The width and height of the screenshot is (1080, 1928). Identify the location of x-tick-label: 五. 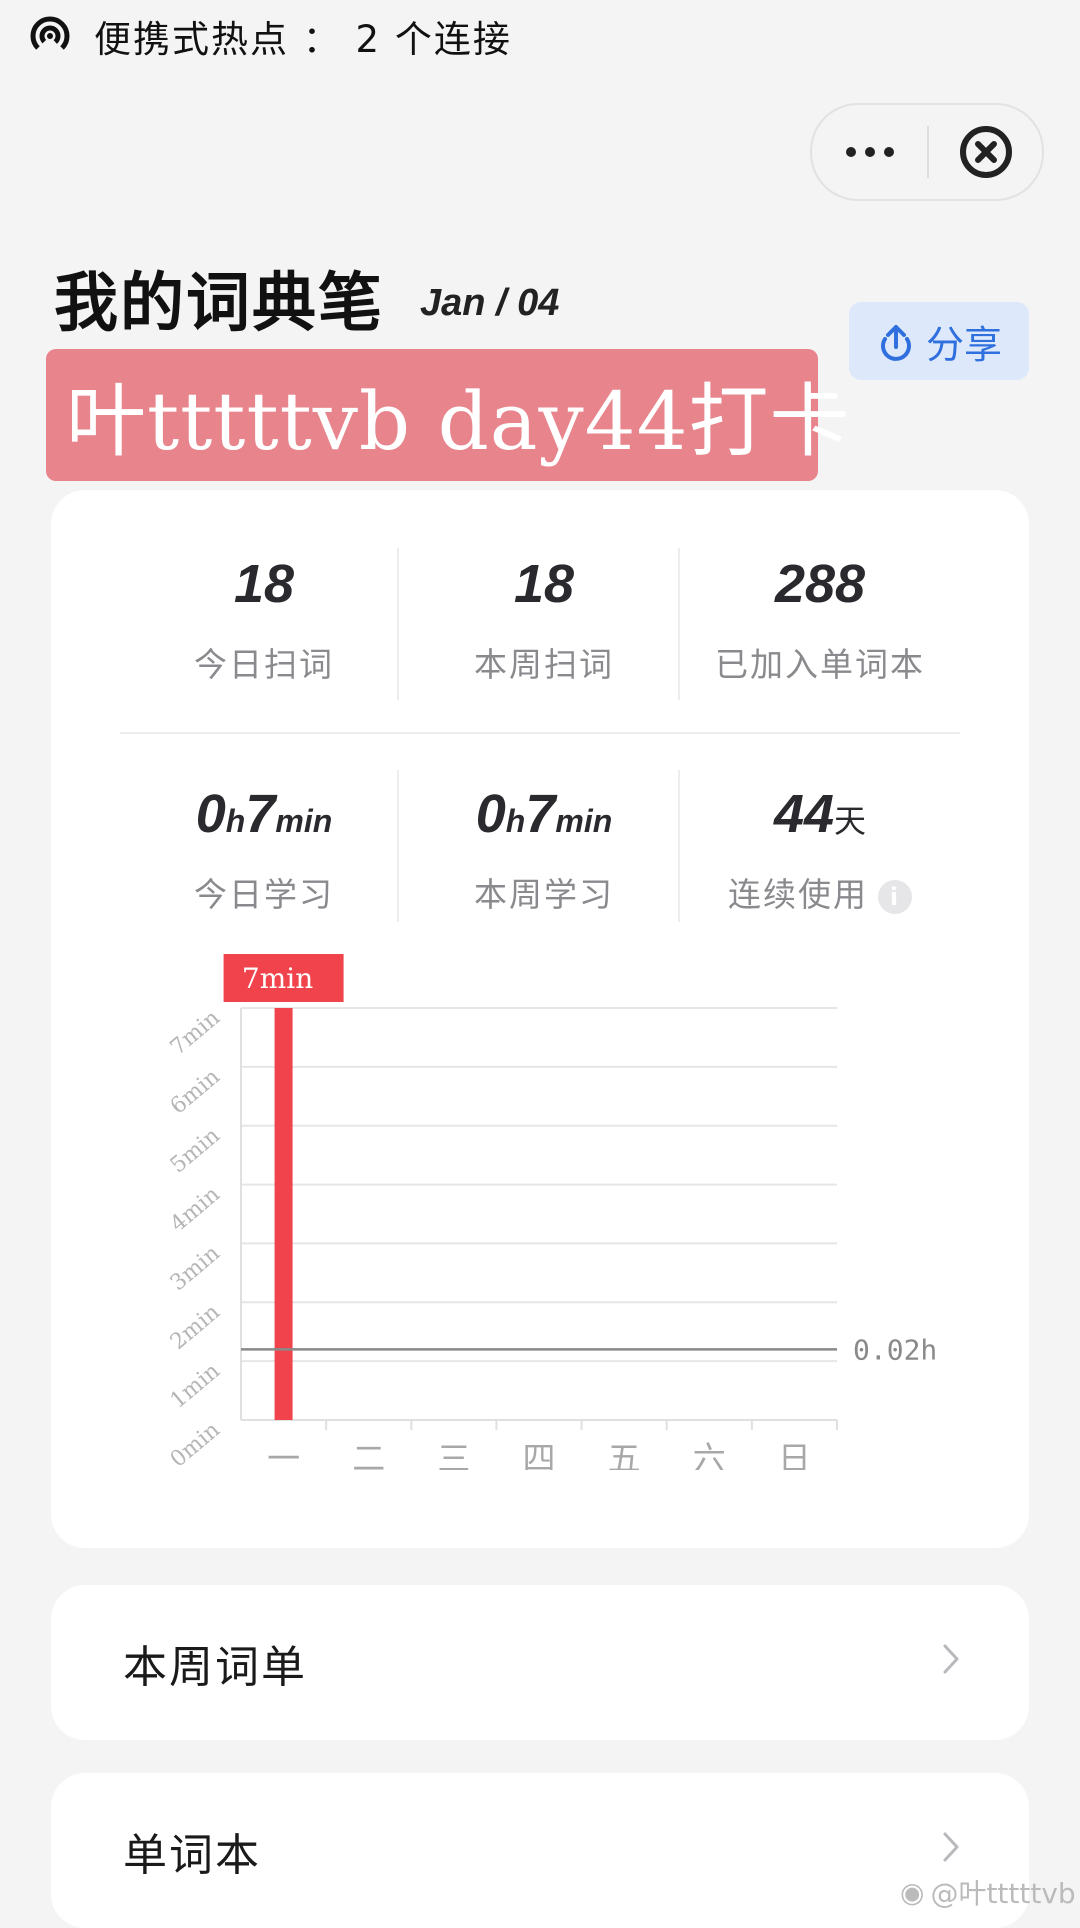
(624, 1454).